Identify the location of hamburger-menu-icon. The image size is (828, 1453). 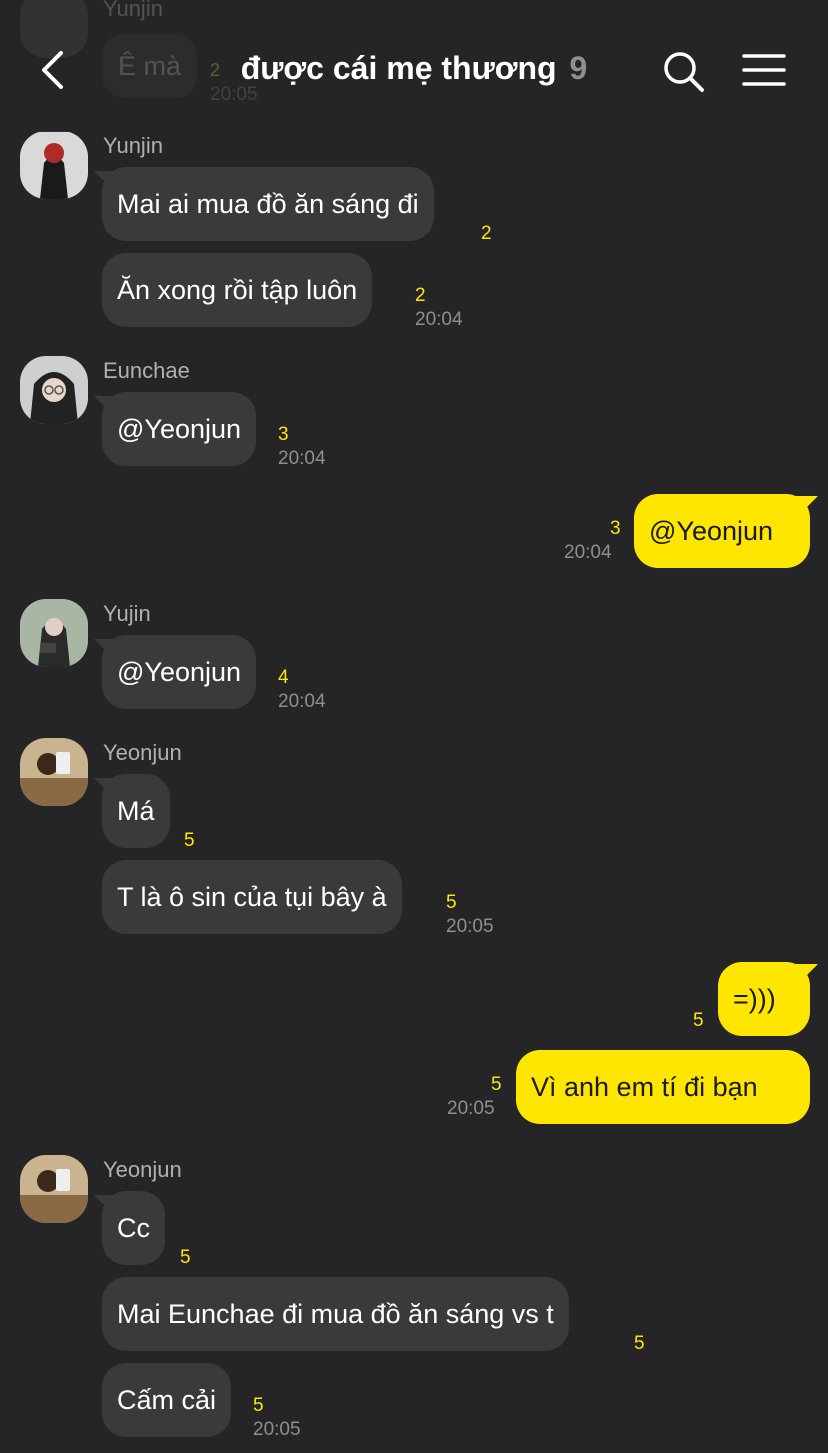
(764, 70).